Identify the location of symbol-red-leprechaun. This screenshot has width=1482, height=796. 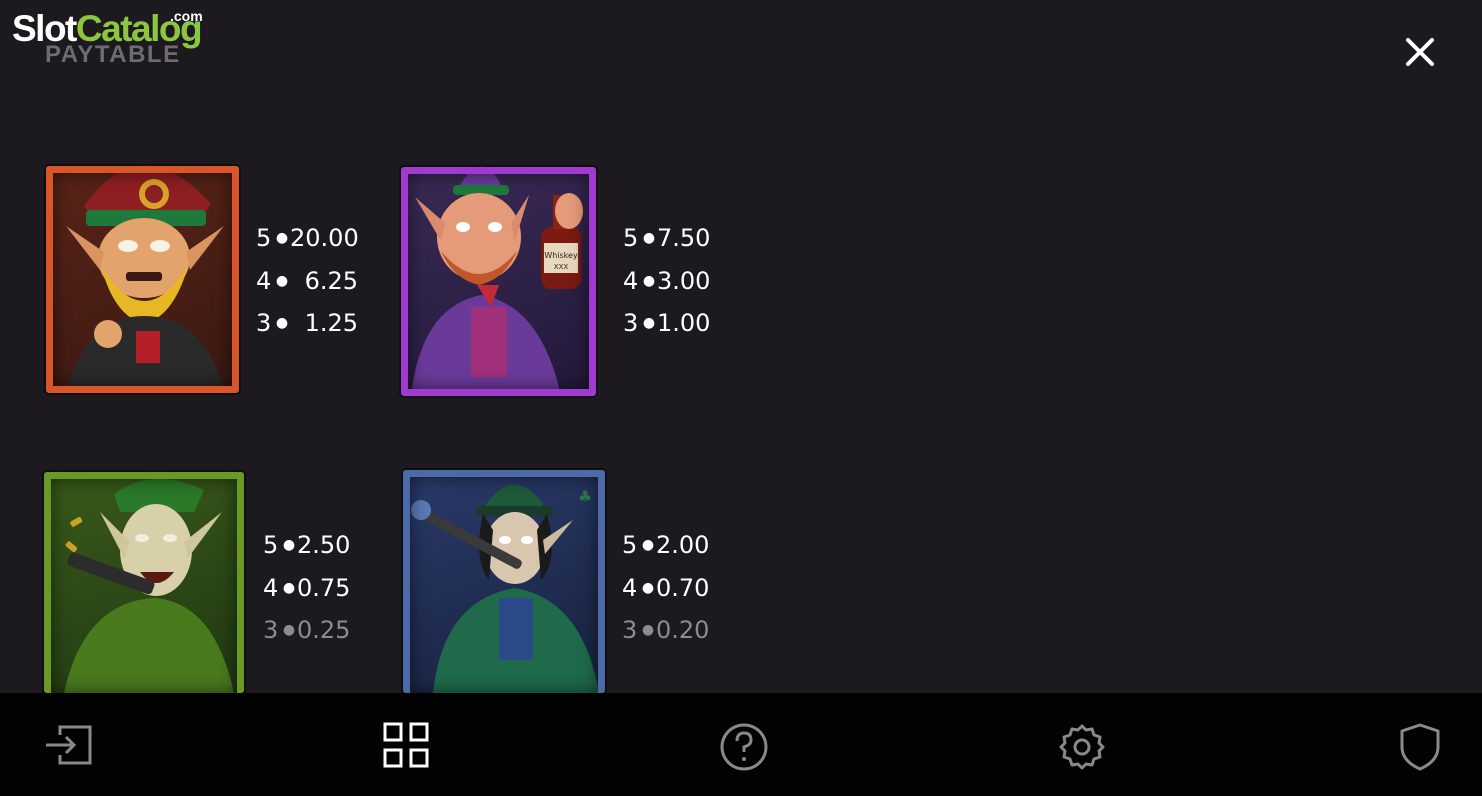
(142, 279).